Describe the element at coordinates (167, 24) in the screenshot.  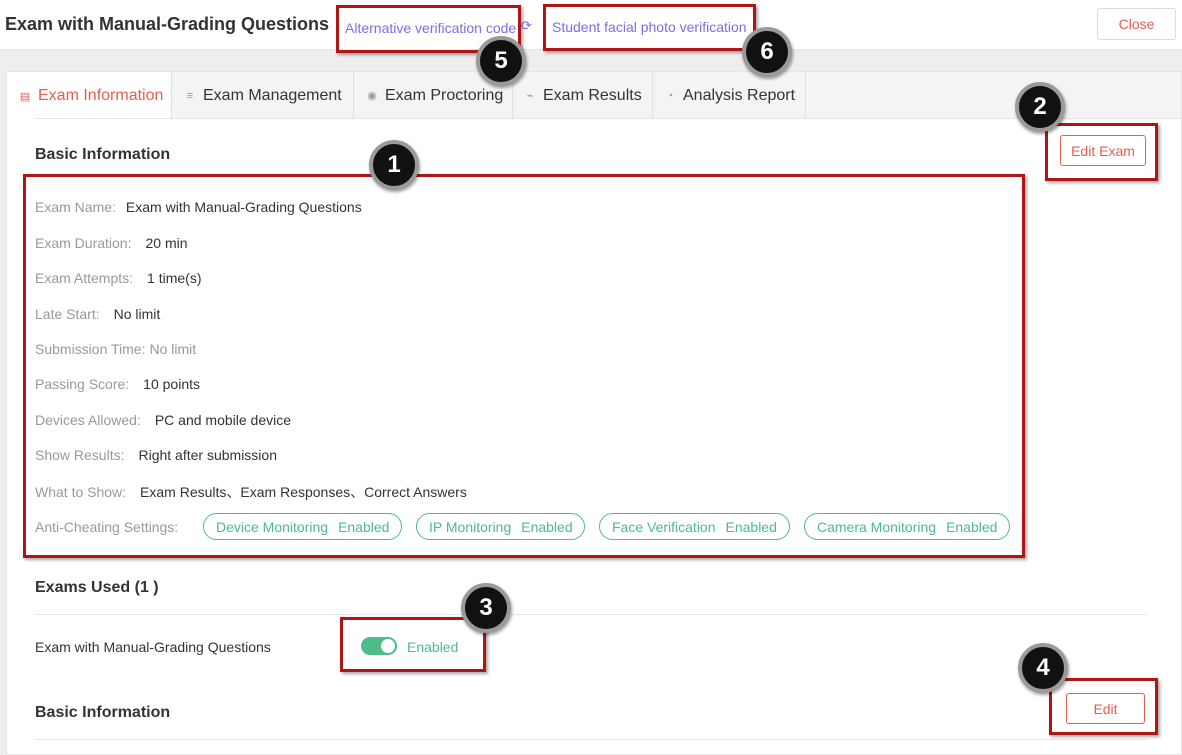
I see `page-title: Exam with Manual-Grading Questions` at that location.